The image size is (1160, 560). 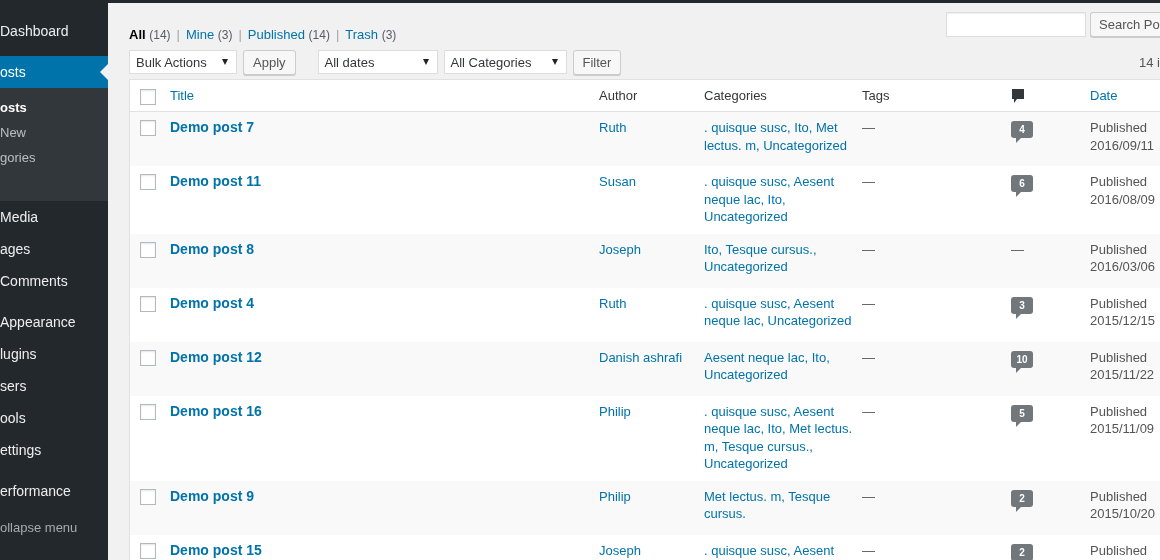 What do you see at coordinates (54, 418) in the screenshot?
I see `sidebar-item: ools` at bounding box center [54, 418].